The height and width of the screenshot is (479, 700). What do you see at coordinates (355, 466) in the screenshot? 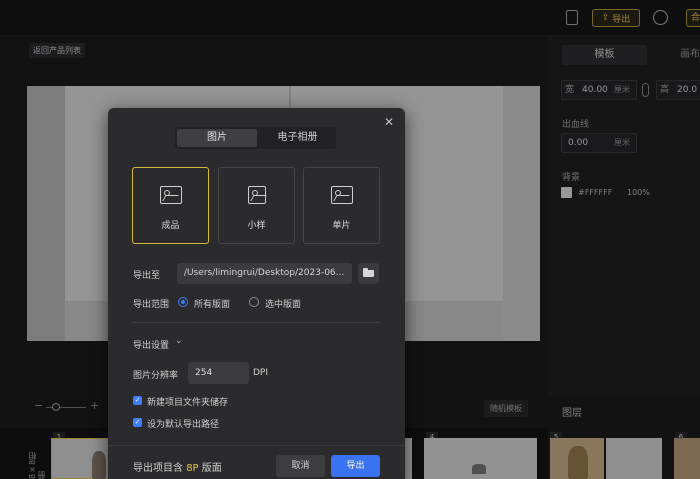
I see `export-button: 导出` at bounding box center [355, 466].